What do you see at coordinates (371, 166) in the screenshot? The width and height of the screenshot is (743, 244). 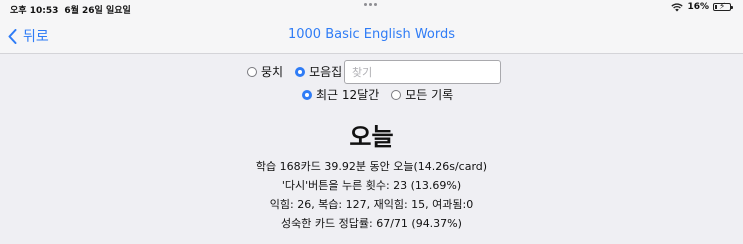 I see `stats-studied-line: 학습 168카드 39.92분 동안 오늘(14.26s/card)` at bounding box center [371, 166].